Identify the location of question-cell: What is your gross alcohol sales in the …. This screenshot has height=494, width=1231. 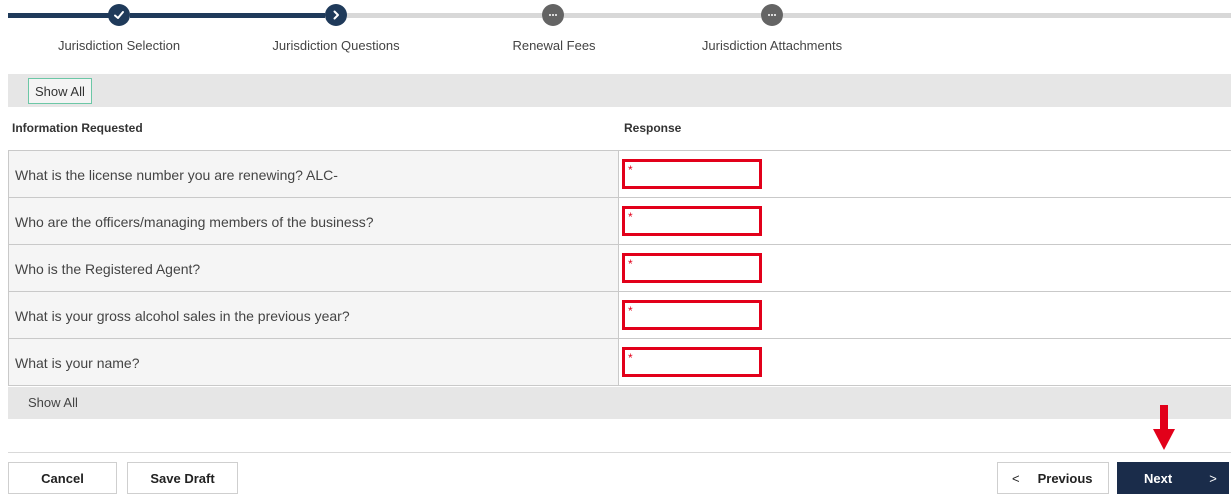
(314, 315).